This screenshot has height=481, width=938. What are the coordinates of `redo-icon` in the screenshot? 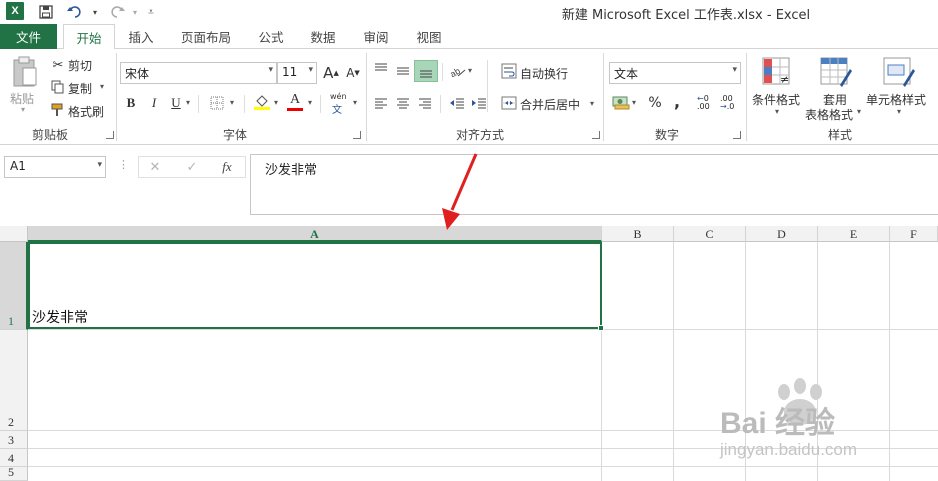 It's located at (117, 12).